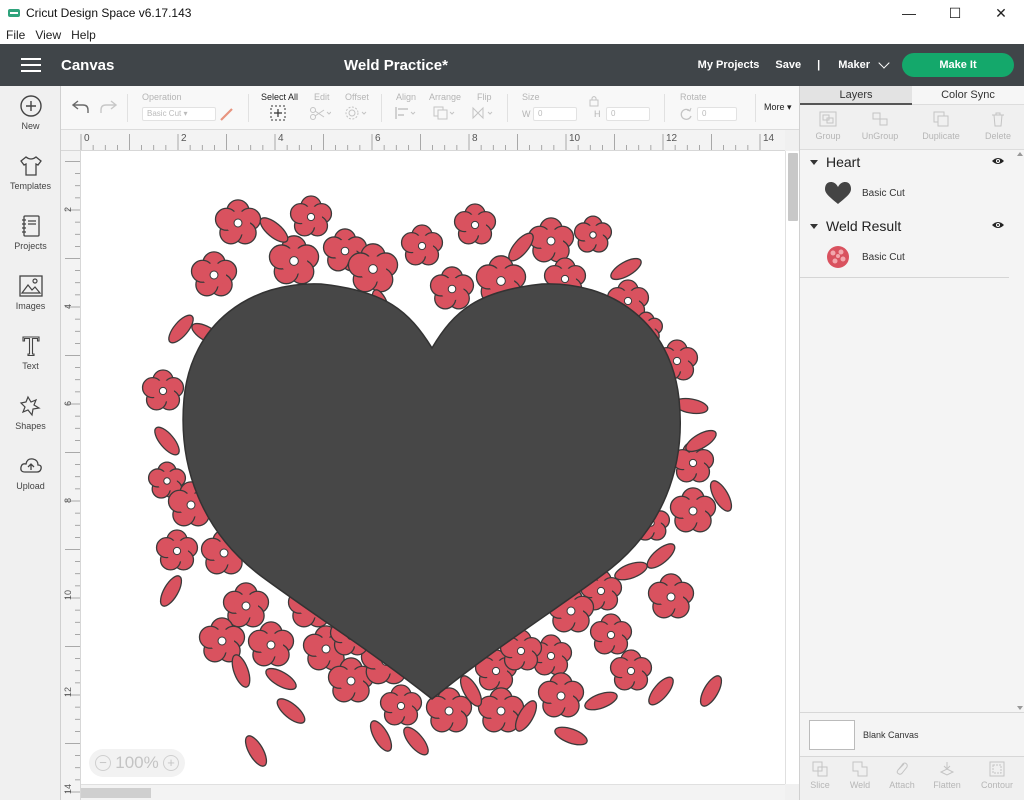 This screenshot has height=800, width=1024. What do you see at coordinates (880, 119) in the screenshot?
I see `ungroup-icon` at bounding box center [880, 119].